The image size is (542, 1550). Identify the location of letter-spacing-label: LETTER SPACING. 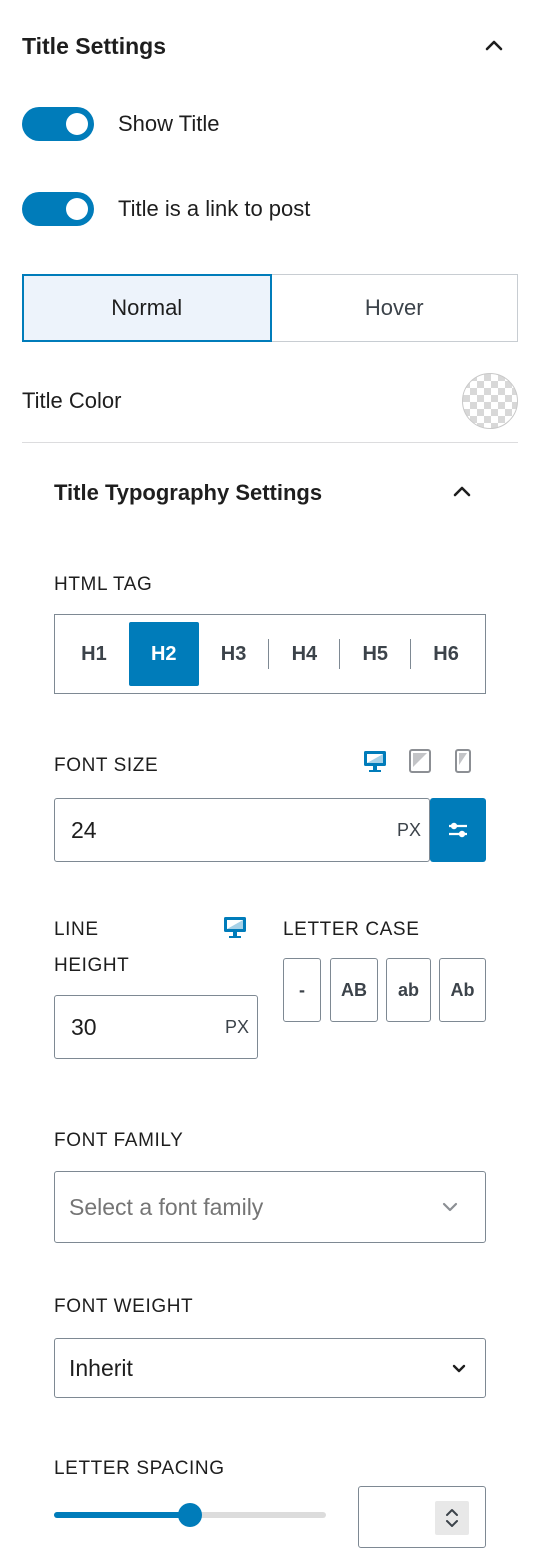
(139, 1468).